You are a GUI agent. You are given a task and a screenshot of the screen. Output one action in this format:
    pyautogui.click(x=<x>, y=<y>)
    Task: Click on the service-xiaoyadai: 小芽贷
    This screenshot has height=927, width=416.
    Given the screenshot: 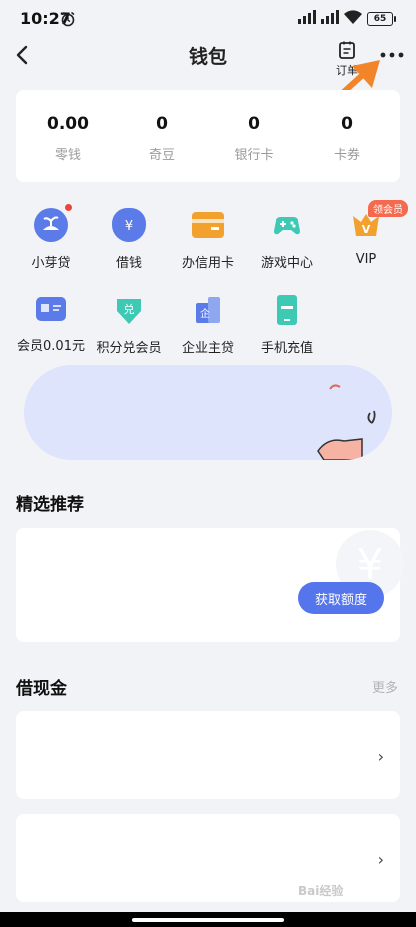 What is the action you would take?
    pyautogui.click(x=51, y=237)
    